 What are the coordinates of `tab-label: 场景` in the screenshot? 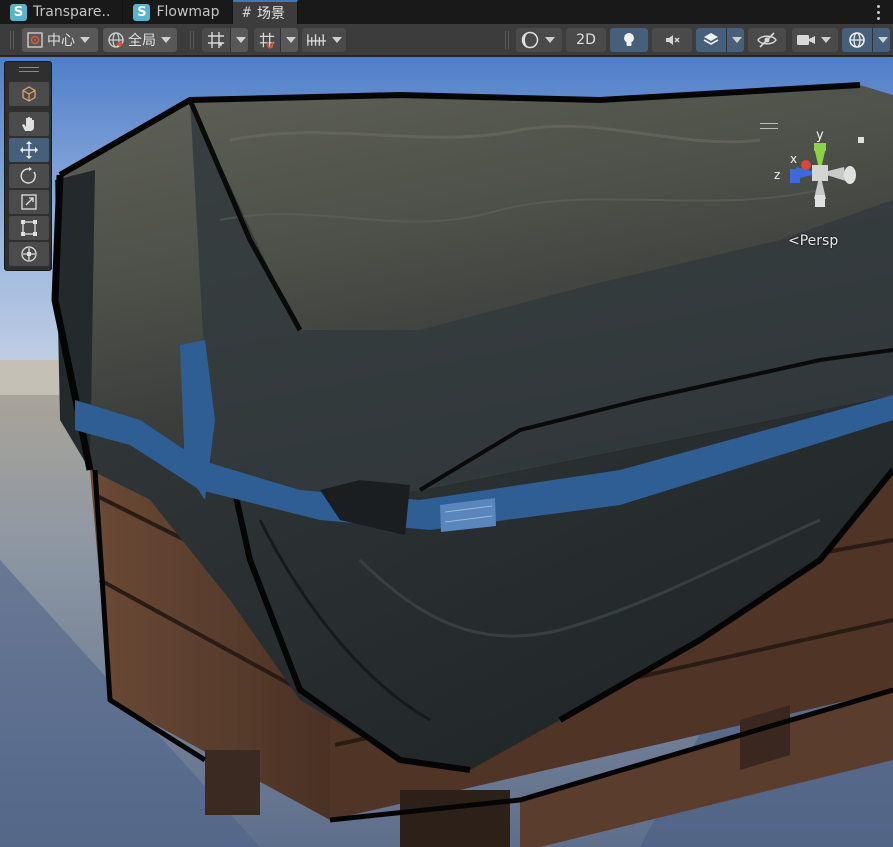 It's located at (270, 14).